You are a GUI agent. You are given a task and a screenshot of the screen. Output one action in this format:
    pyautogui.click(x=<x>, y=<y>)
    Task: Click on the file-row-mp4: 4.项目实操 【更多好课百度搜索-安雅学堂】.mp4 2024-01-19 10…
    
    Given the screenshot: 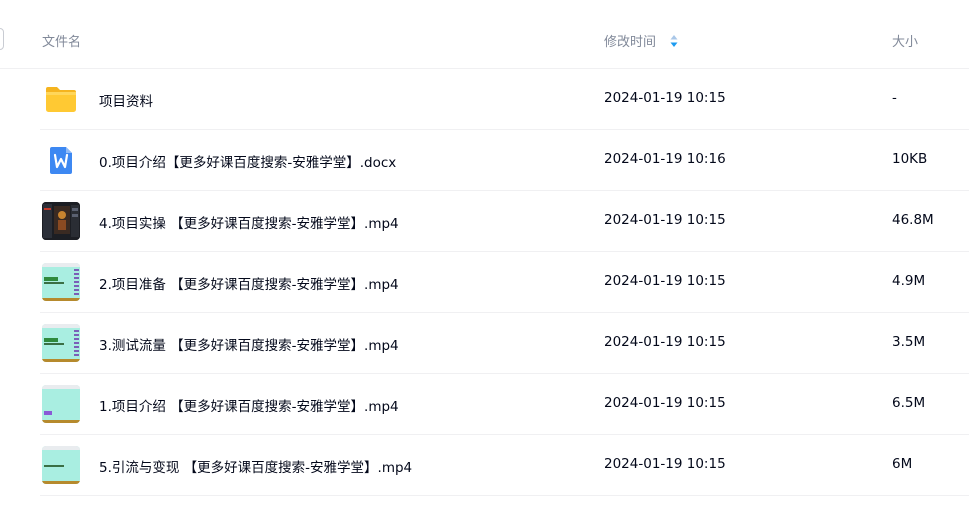 What is the action you would take?
    pyautogui.click(x=504, y=221)
    